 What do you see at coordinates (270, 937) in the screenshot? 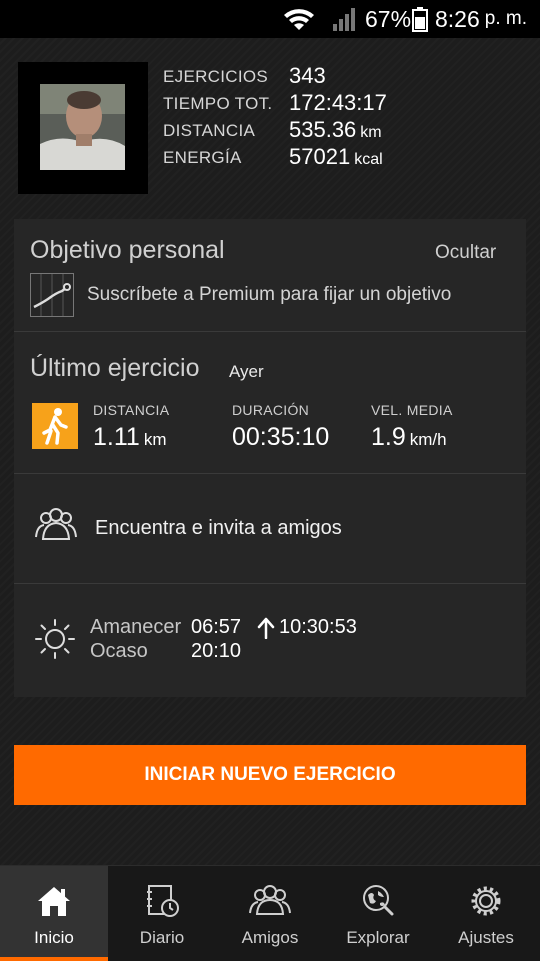
I see `tab-label: Amigos` at bounding box center [270, 937].